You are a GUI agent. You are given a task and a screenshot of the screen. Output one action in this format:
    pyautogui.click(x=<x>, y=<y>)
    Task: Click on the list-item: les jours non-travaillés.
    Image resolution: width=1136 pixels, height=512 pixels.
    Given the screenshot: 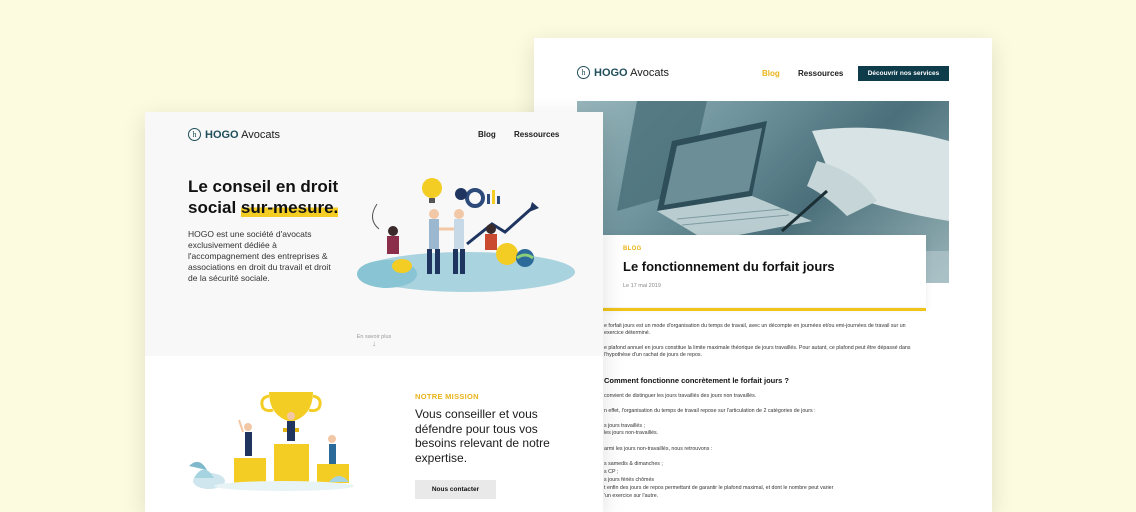 What is the action you would take?
    pyautogui.click(x=631, y=433)
    